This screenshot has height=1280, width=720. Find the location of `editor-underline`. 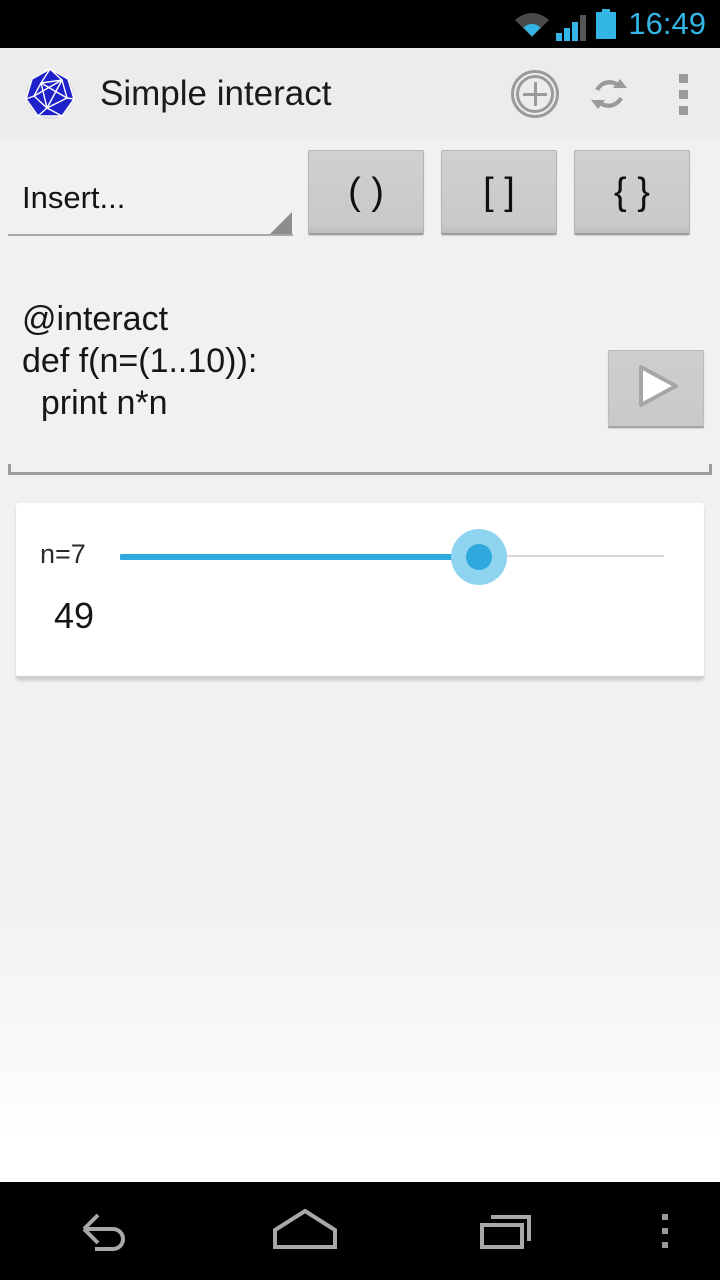

editor-underline is located at coordinates (360, 469).